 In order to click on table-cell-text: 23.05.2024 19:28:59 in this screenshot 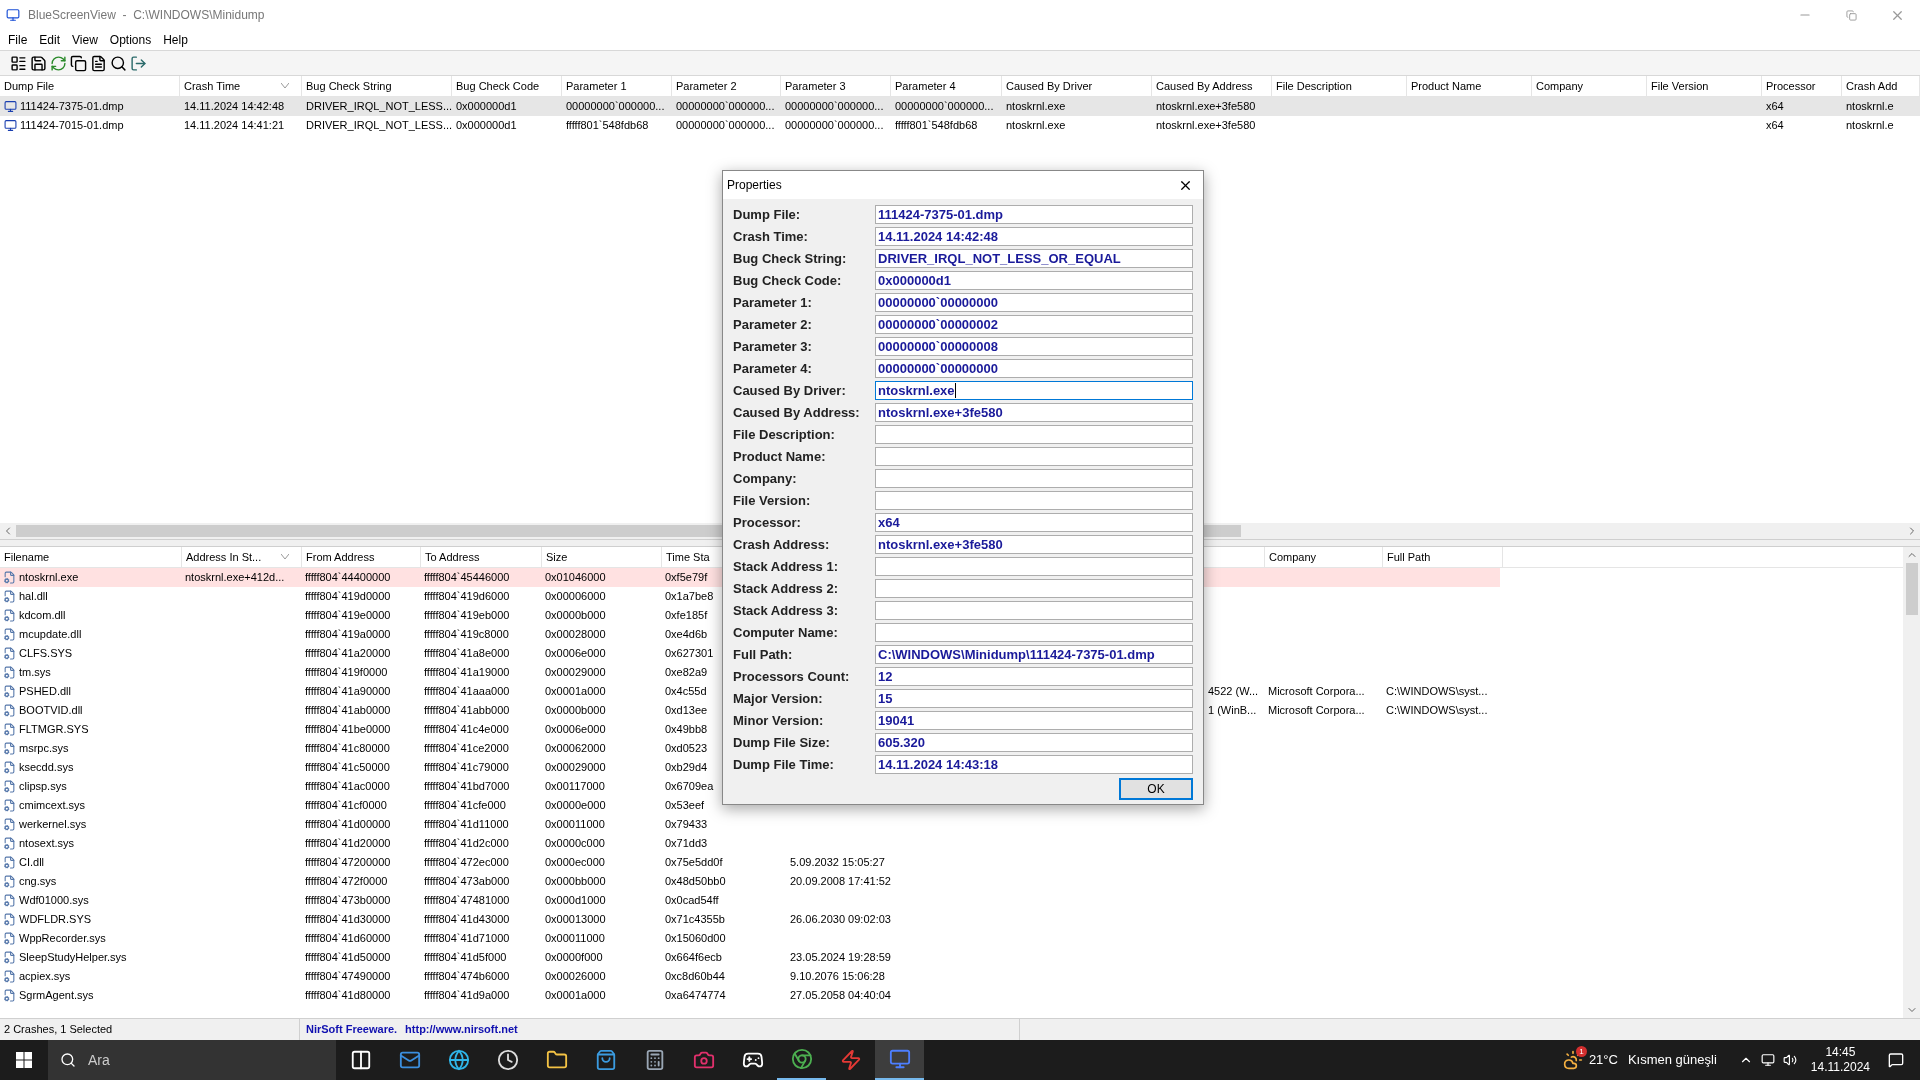, I will do `click(840, 958)`.